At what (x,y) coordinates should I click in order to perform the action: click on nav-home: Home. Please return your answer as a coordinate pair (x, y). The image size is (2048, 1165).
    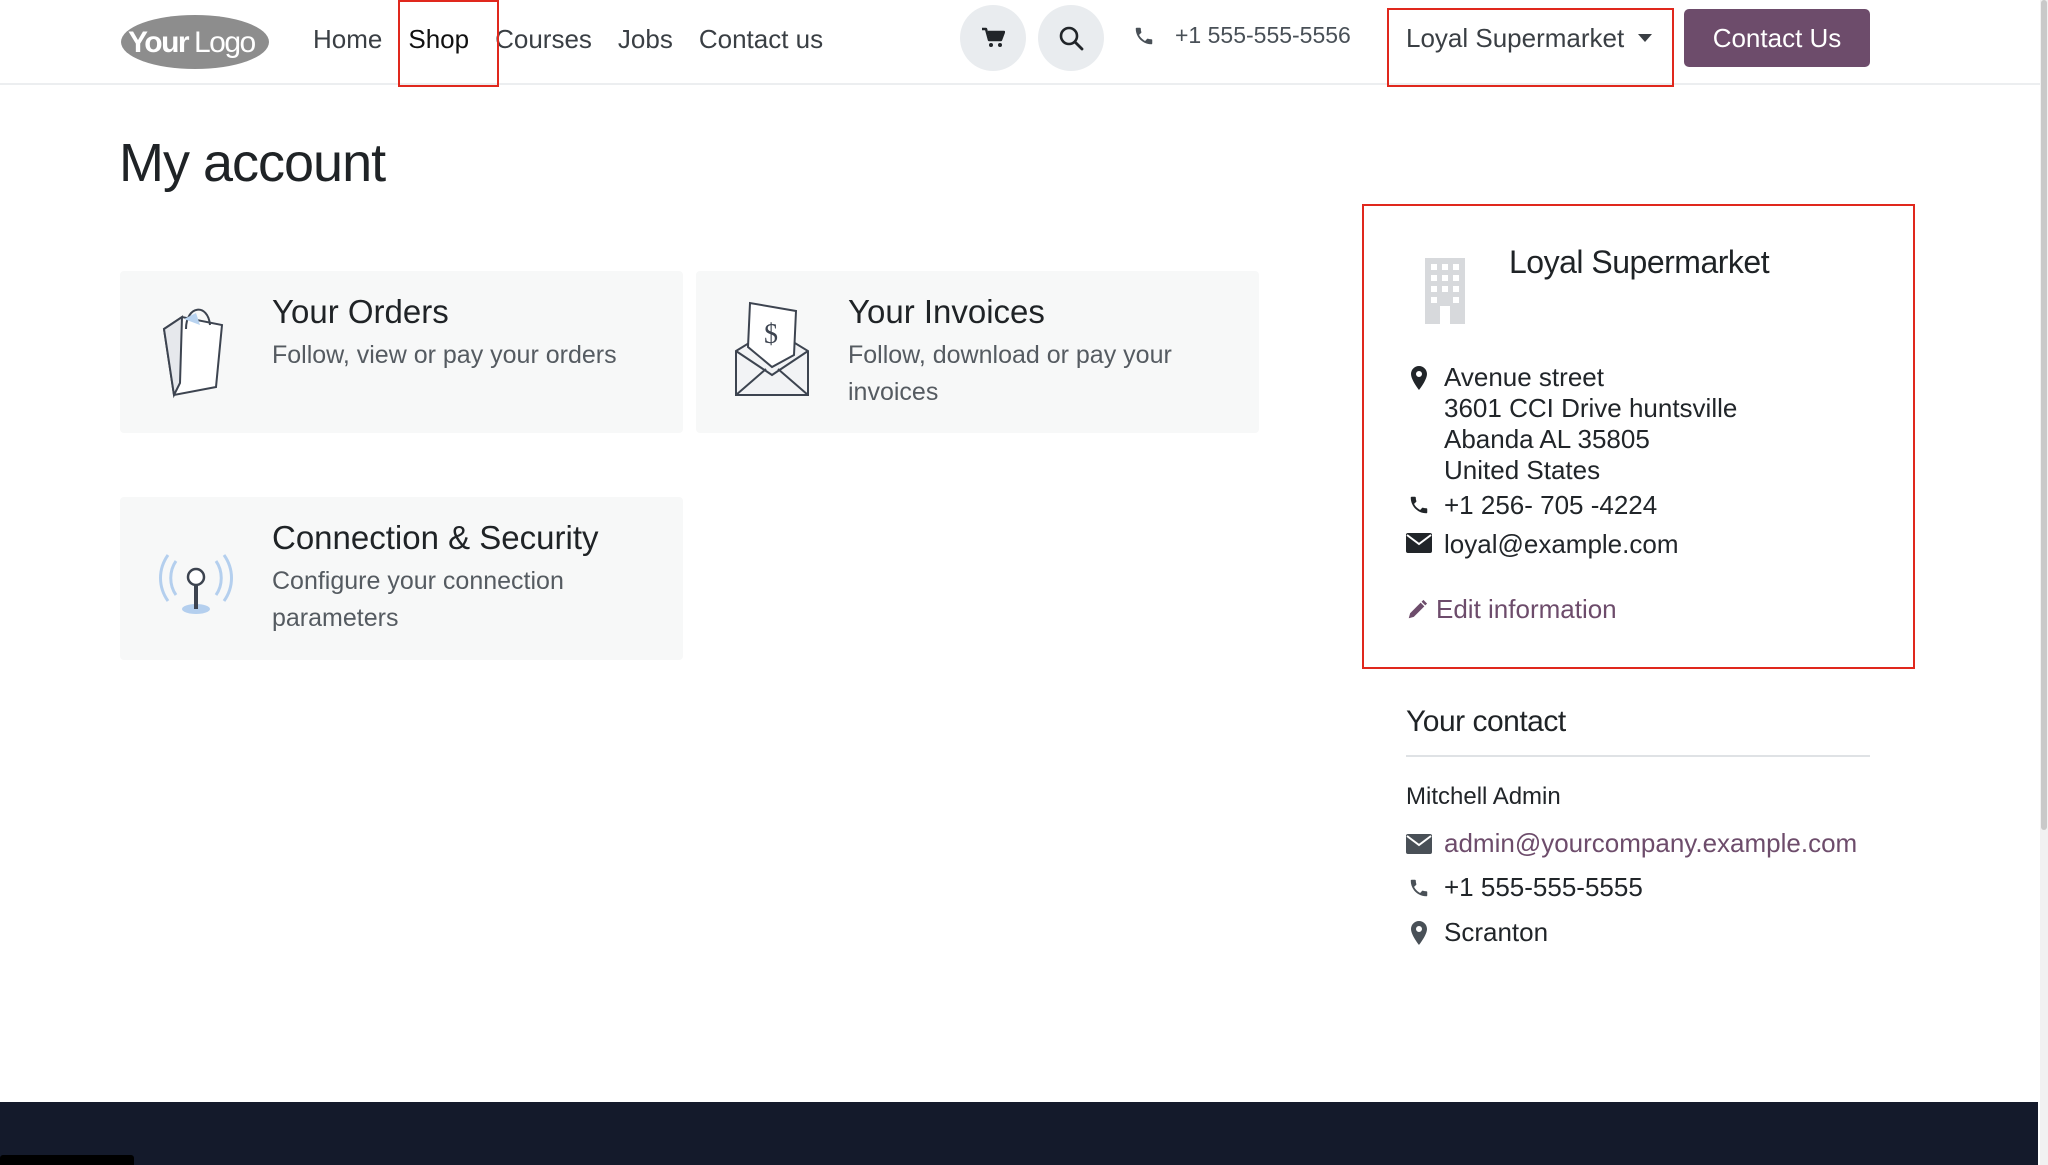
    Looking at the image, I should click on (347, 39).